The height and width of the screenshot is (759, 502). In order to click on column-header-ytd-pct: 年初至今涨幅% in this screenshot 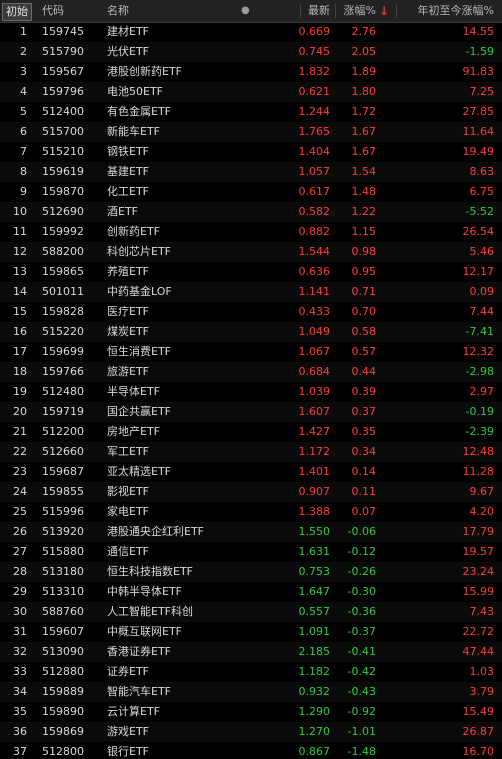, I will do `click(456, 11)`.